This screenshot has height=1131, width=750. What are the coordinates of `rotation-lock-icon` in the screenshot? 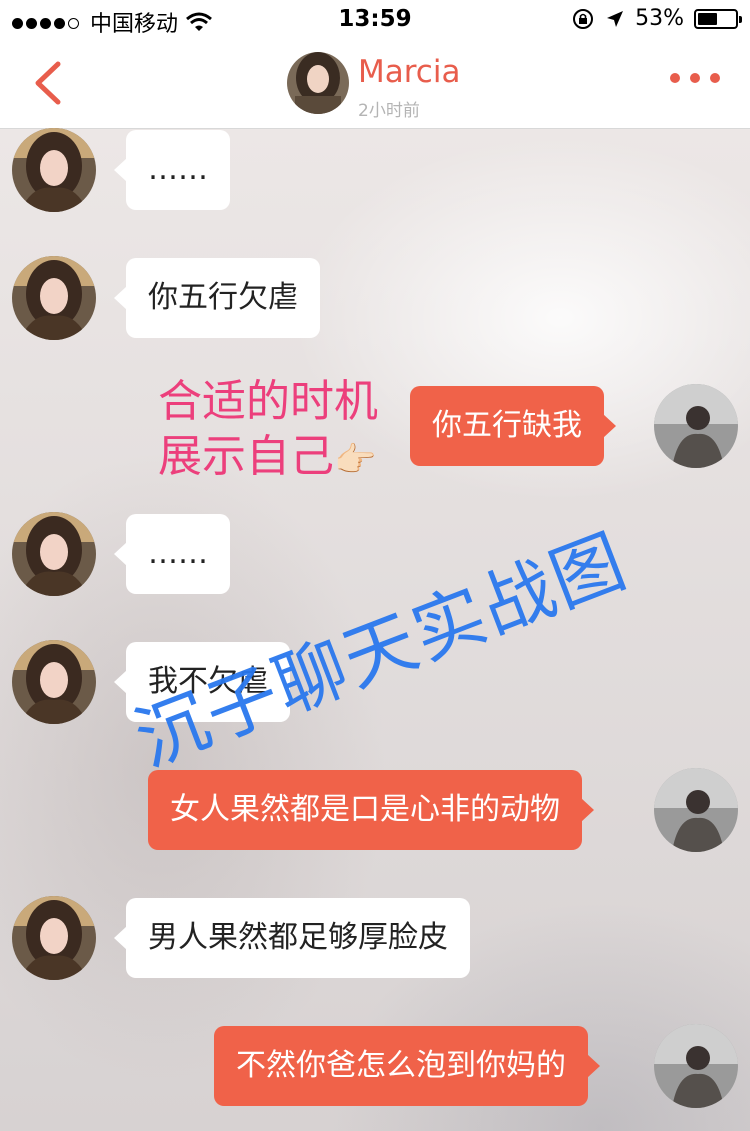 It's located at (583, 18).